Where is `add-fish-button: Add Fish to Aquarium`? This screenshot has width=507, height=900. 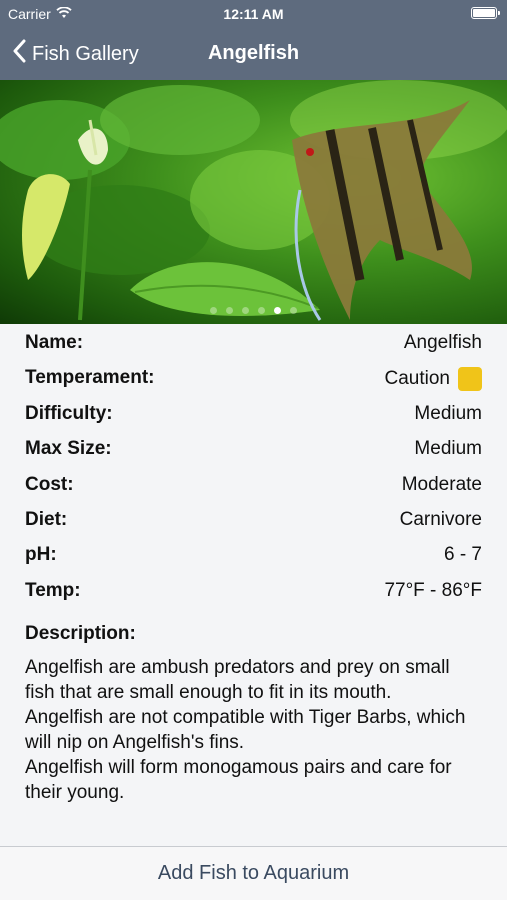 add-fish-button: Add Fish to Aquarium is located at coordinates (253, 873).